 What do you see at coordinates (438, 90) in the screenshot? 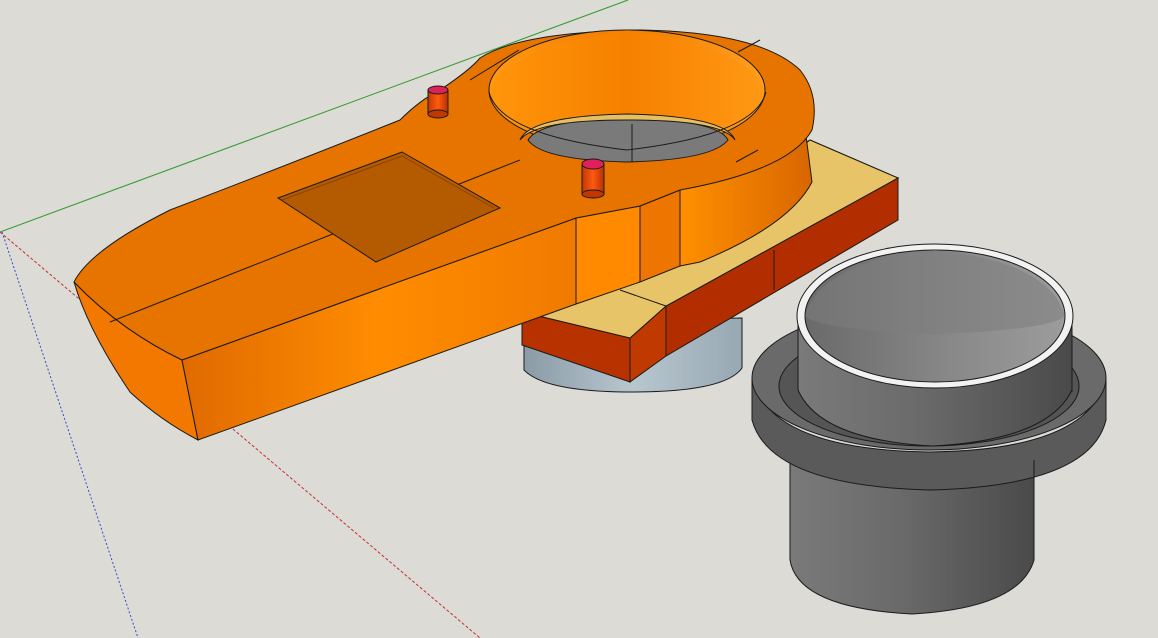
I see `pin-1-cap` at bounding box center [438, 90].